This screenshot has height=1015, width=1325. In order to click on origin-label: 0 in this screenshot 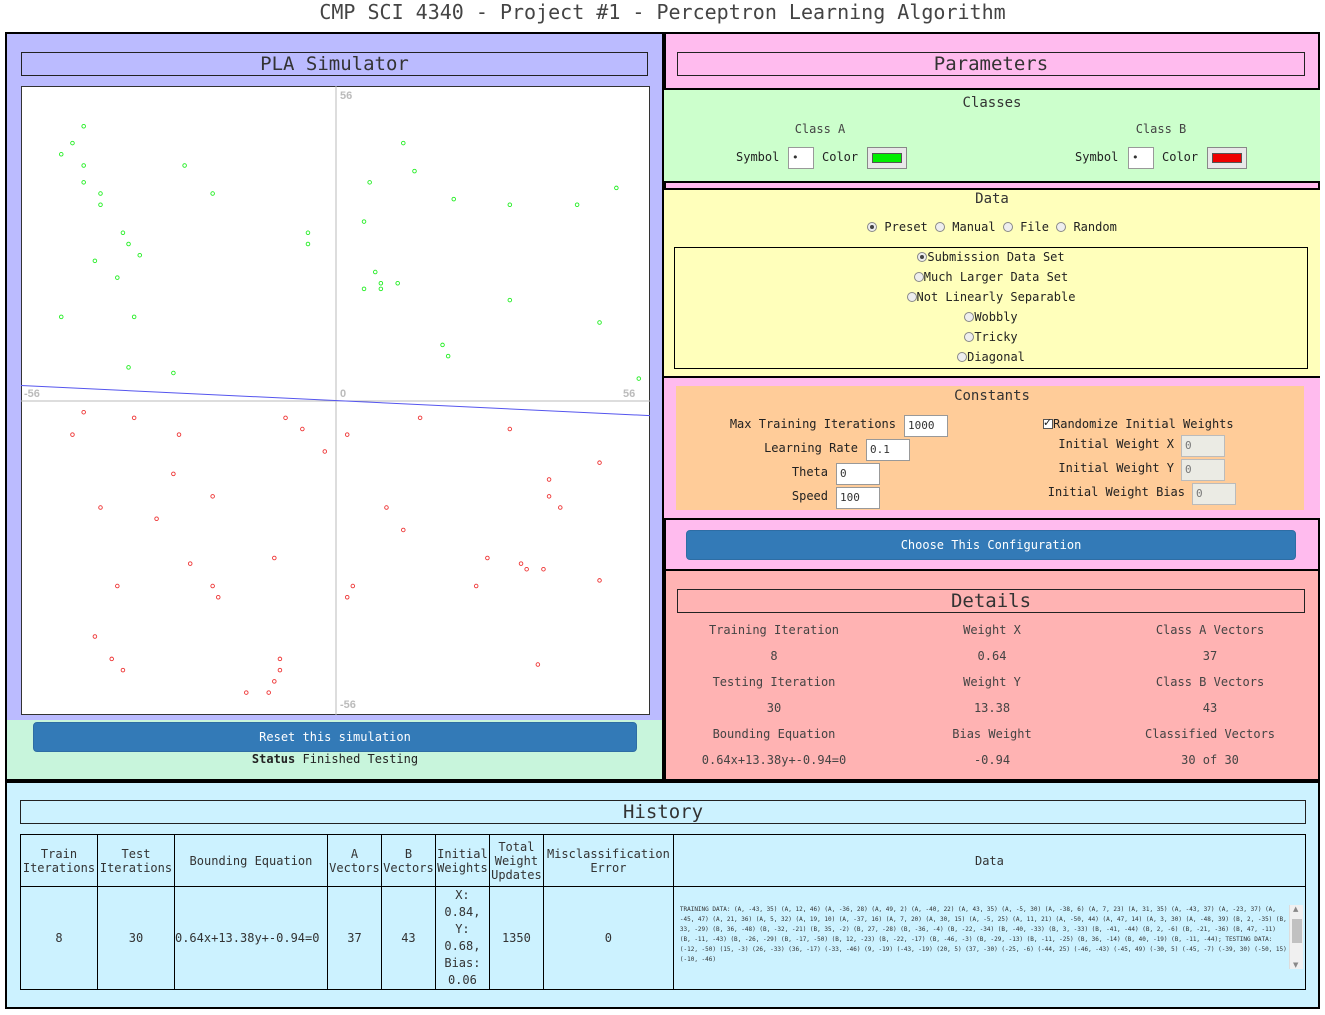, I will do `click(343, 394)`.